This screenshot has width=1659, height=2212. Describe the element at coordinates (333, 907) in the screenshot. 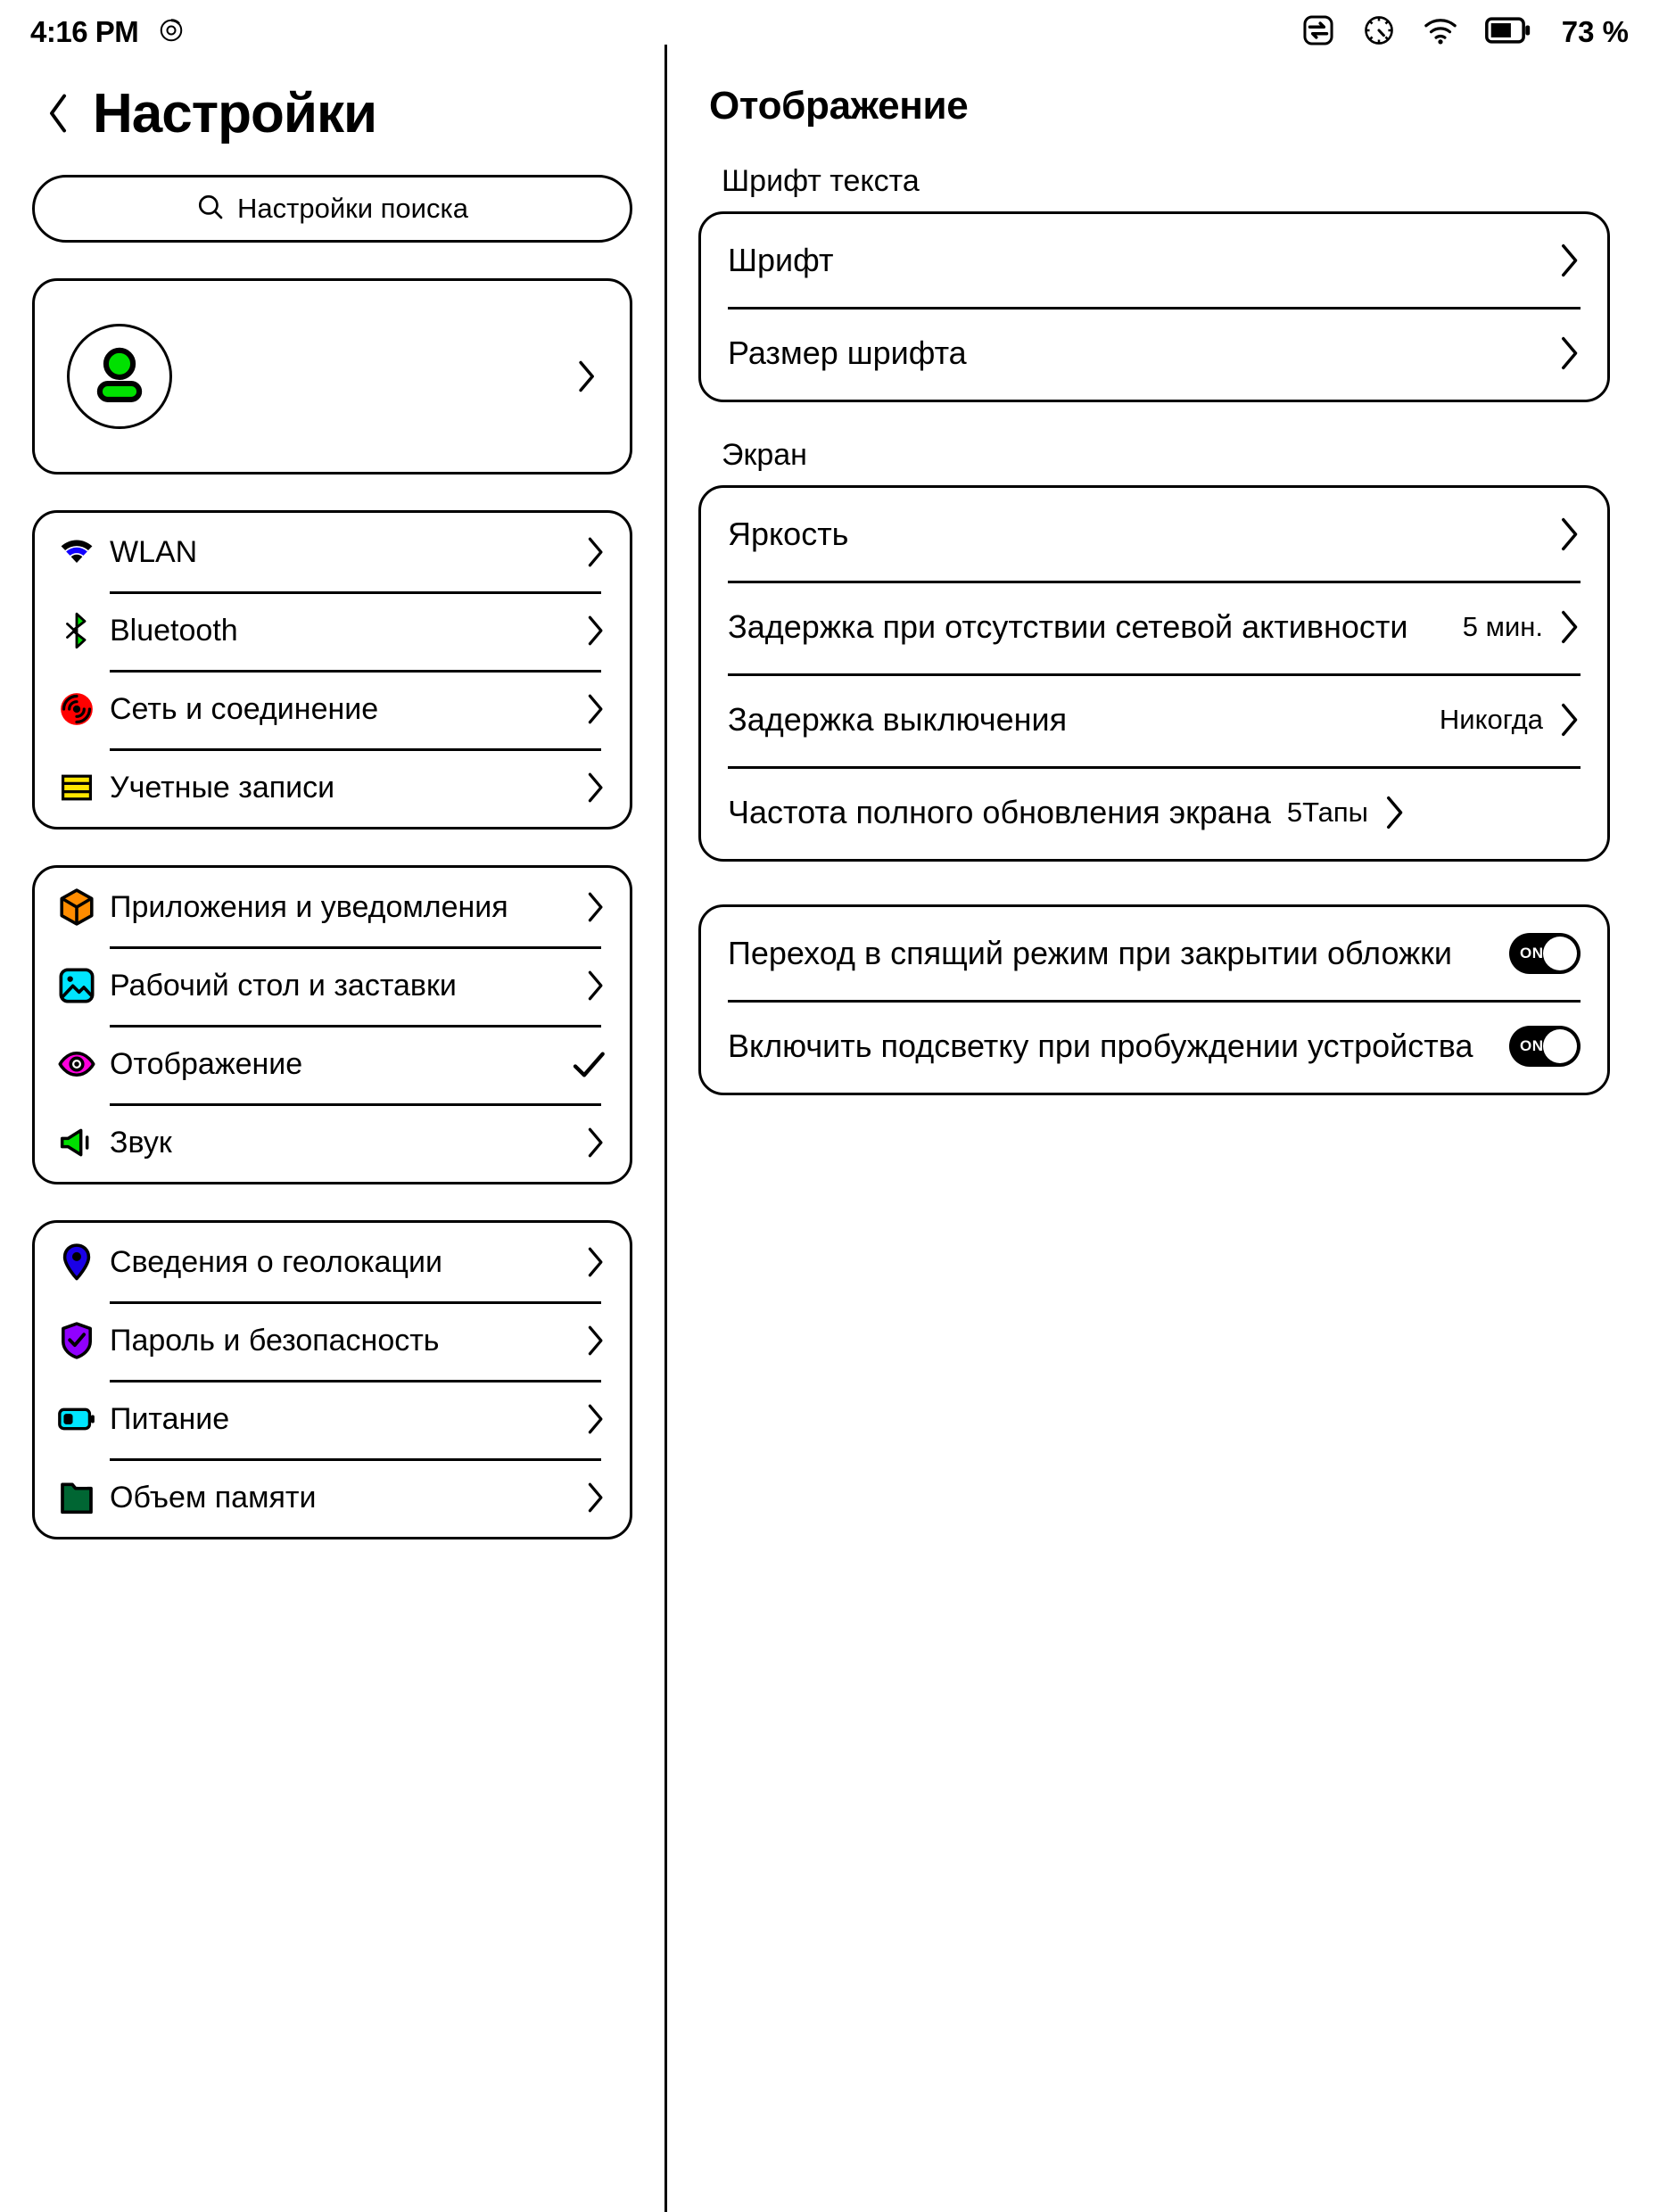

I see `sidebar-item-apps-notifications: Приложения и уведомления` at that location.